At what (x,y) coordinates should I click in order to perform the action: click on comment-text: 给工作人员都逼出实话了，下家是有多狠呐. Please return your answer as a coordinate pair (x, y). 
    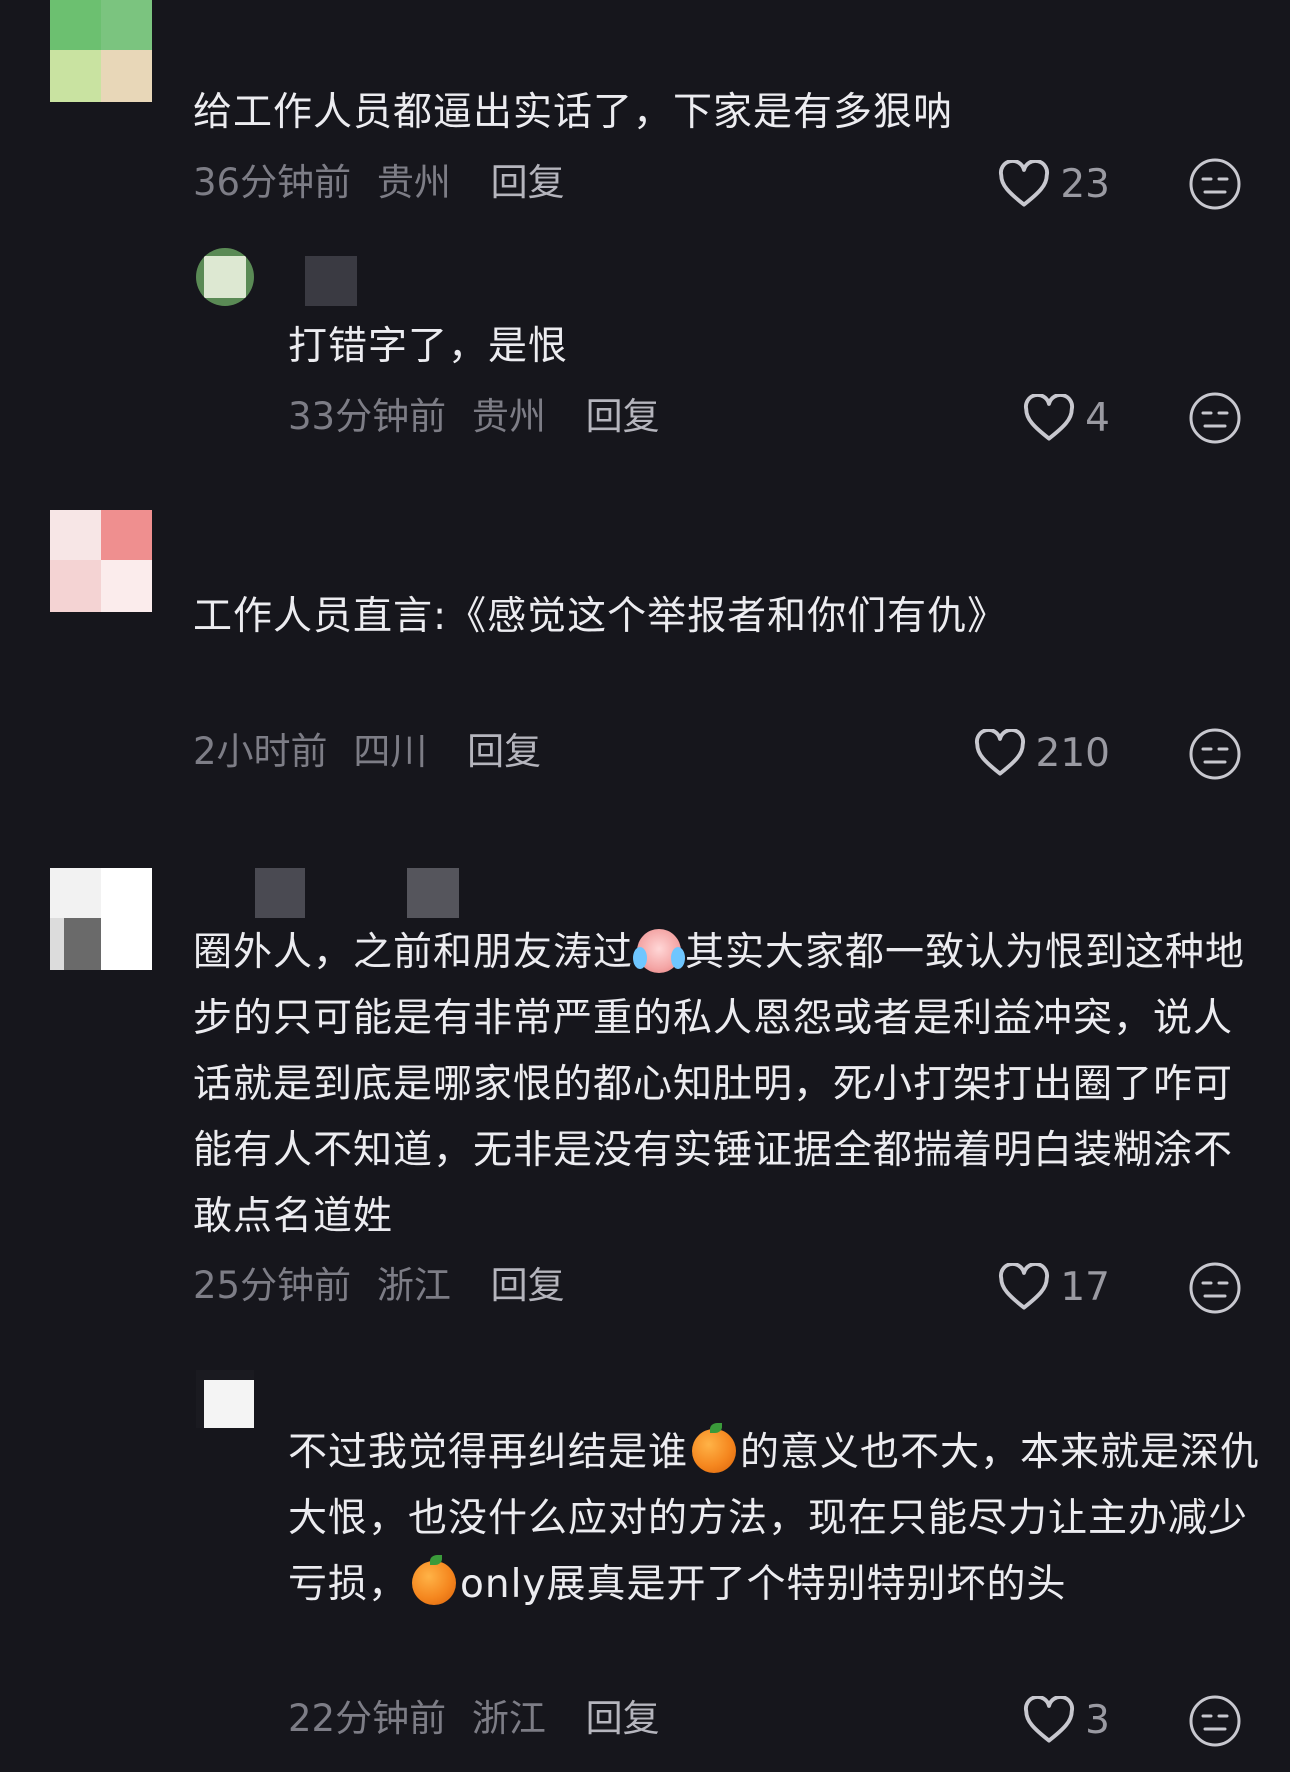
    Looking at the image, I should click on (573, 112).